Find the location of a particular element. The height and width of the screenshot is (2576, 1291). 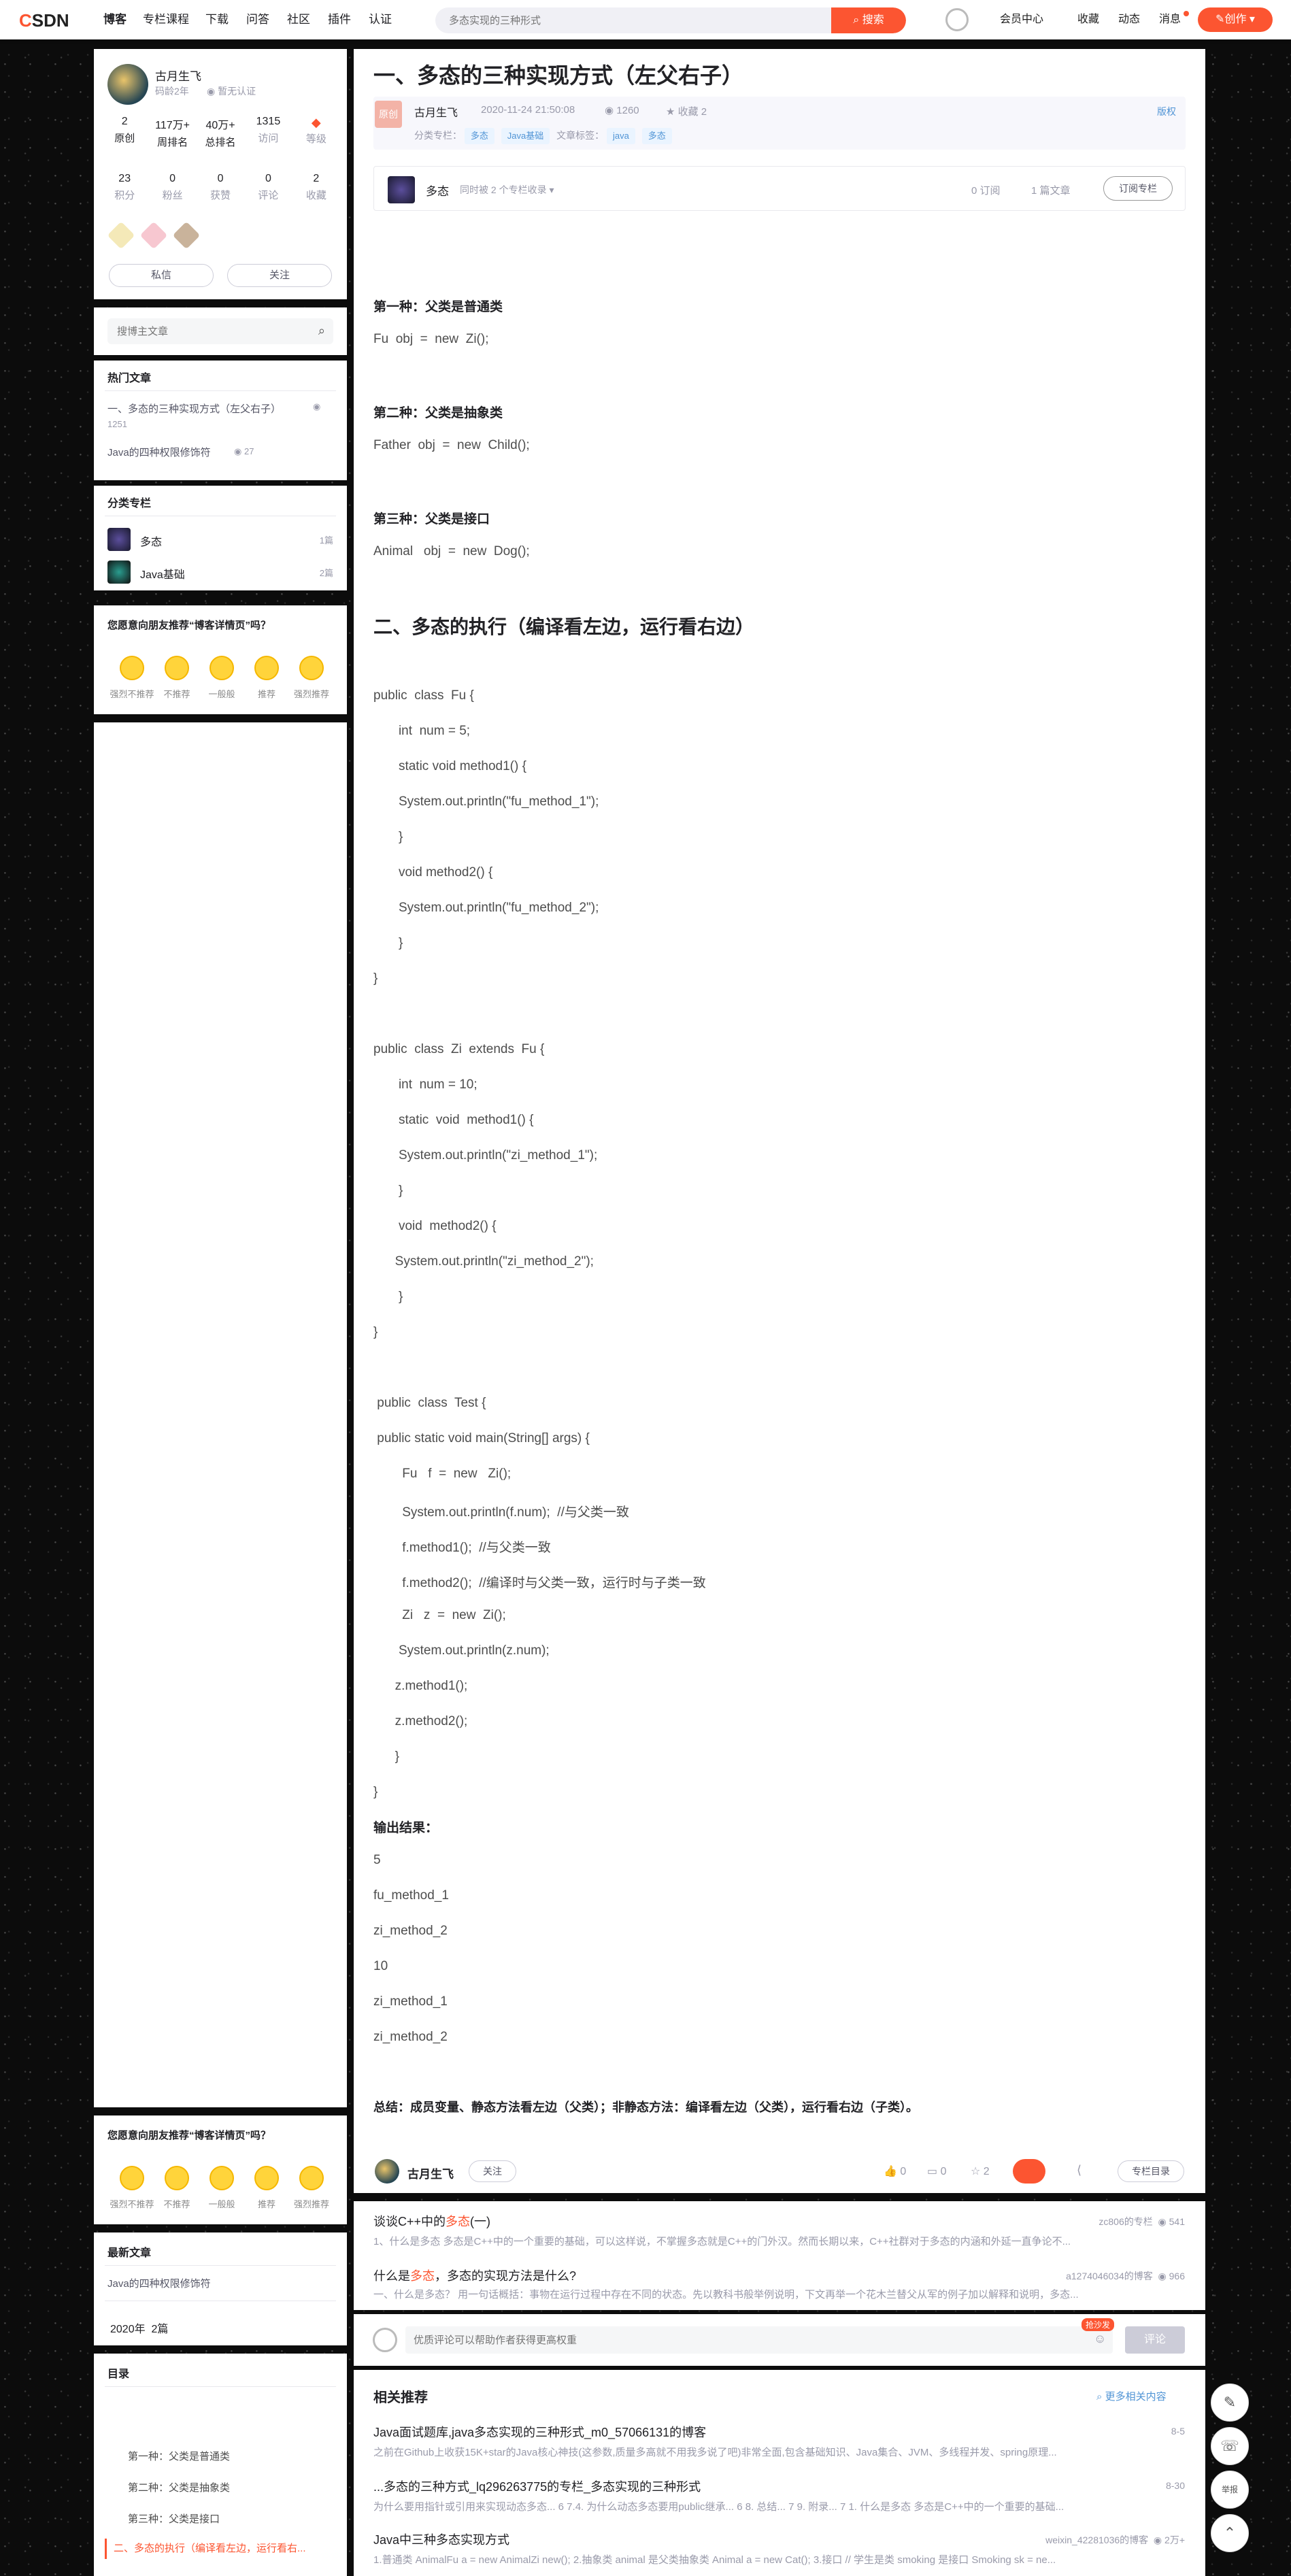

archive-link: 2020年 2篇 is located at coordinates (139, 2328).